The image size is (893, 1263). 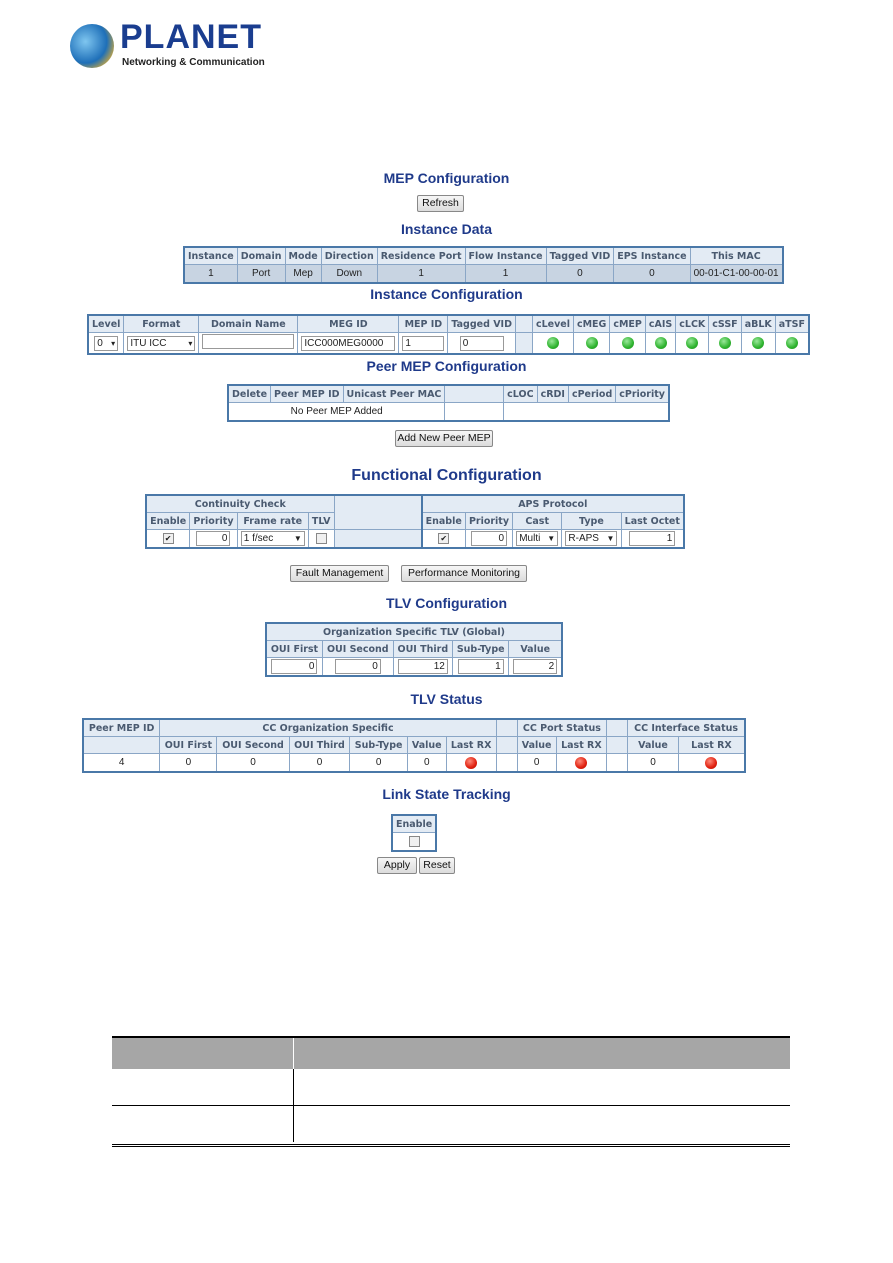 What do you see at coordinates (446, 699) in the screenshot?
I see `tlv-status-title: TLV Status` at bounding box center [446, 699].